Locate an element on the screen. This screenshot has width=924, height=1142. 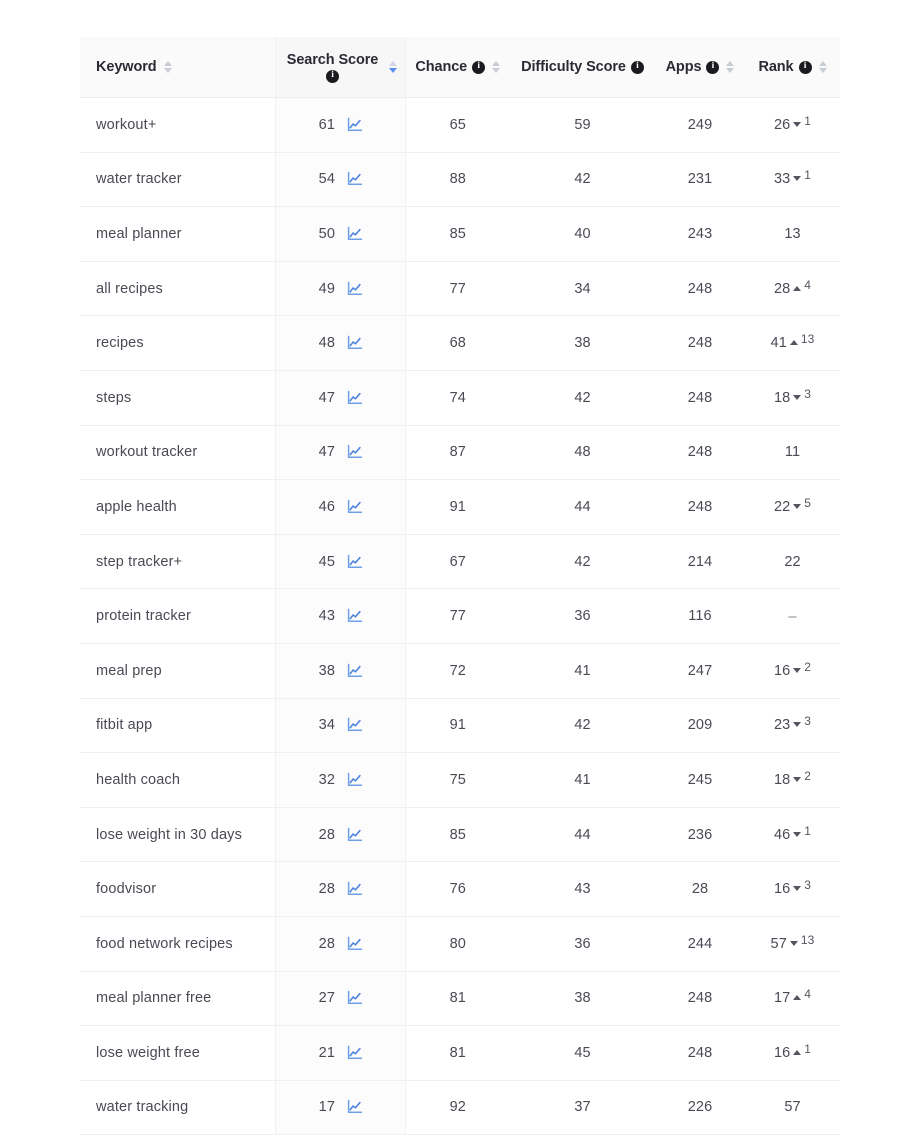
column-header-chance: Chance i is located at coordinates (457, 67).